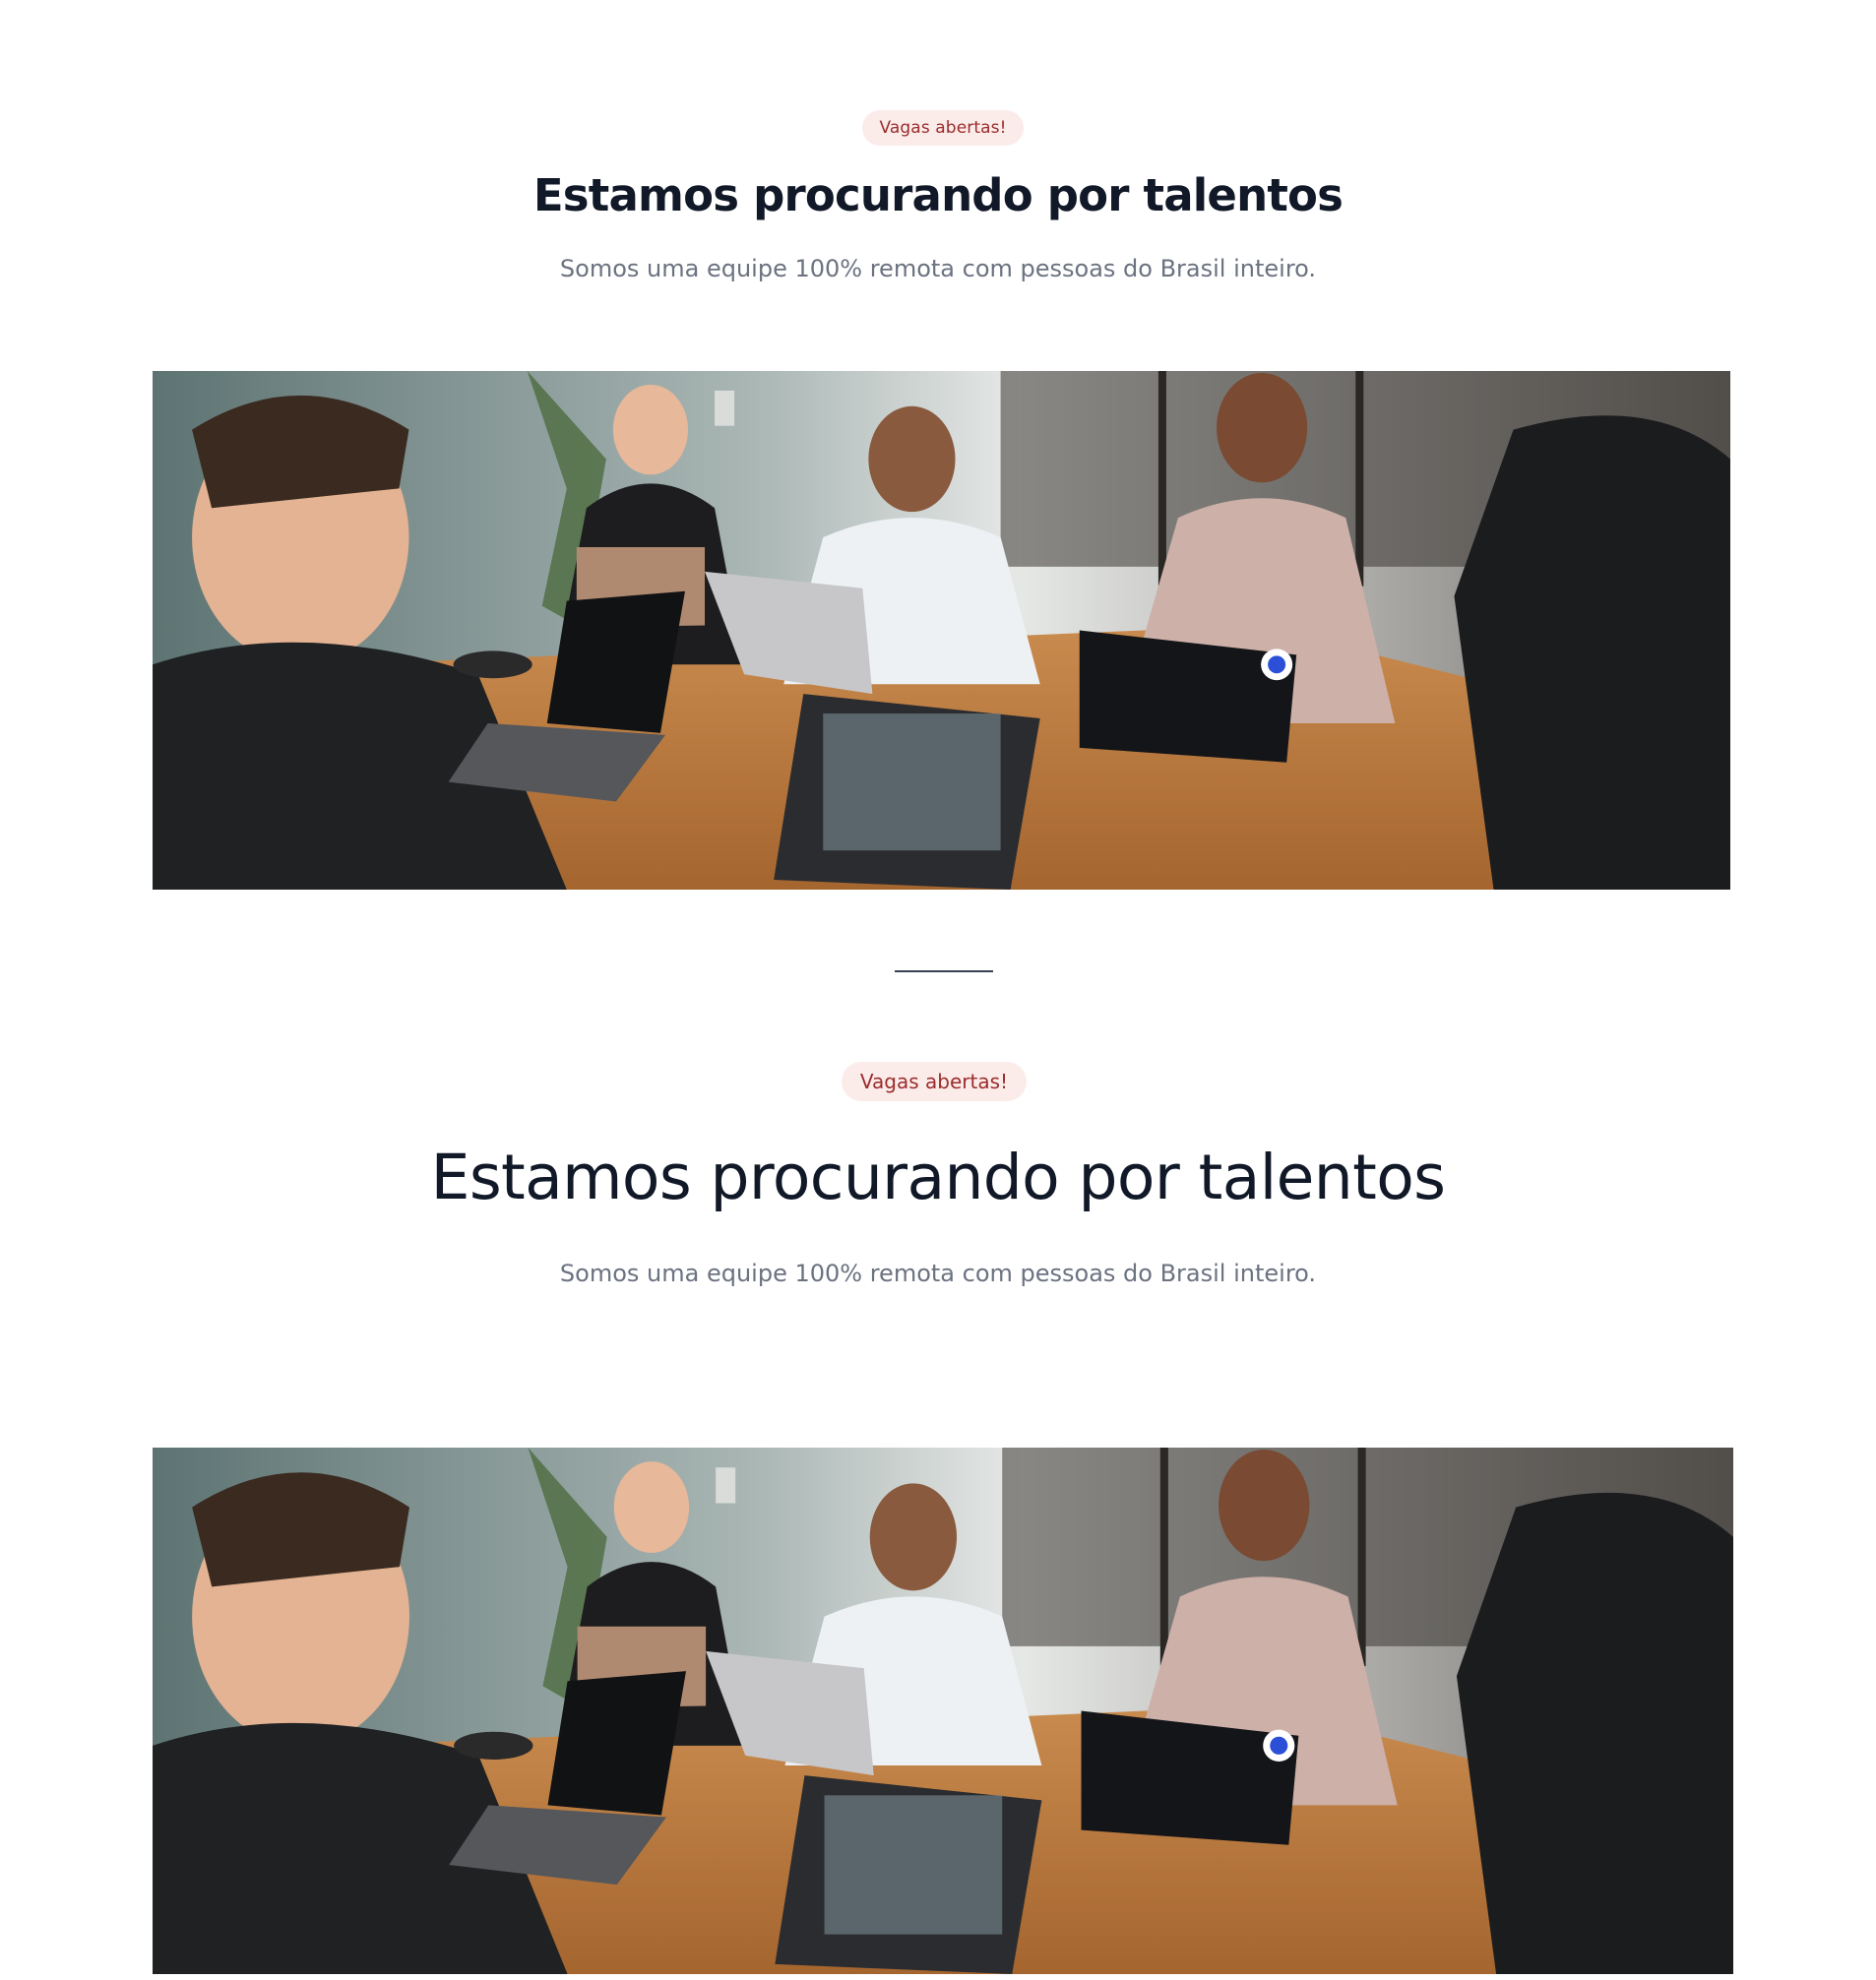  Describe the element at coordinates (944, 971) in the screenshot. I see `section-divider` at that location.